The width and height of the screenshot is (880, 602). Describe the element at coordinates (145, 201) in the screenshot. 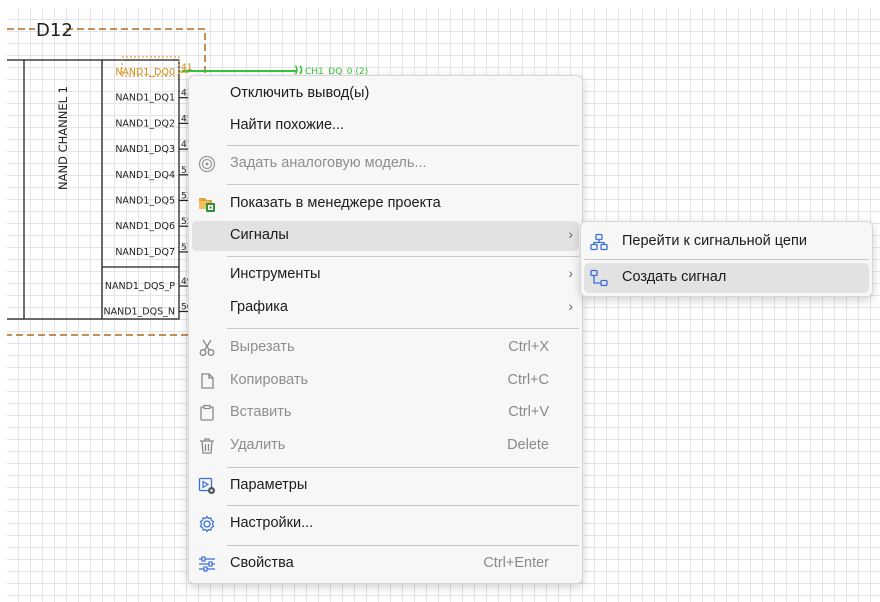

I see `pin-name-label: NAND1_DQ5` at that location.